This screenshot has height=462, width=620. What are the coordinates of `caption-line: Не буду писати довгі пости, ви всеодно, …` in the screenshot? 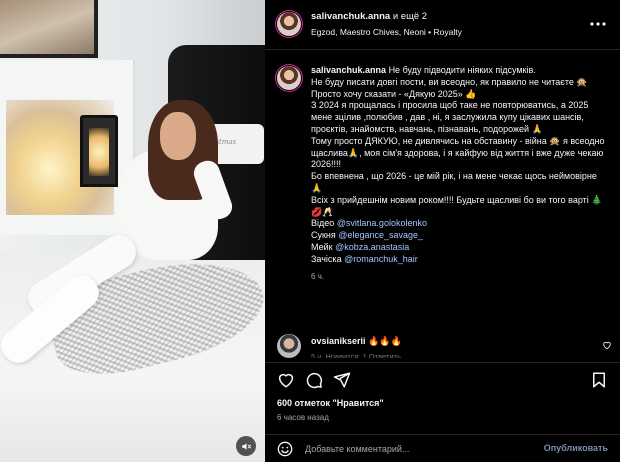 It's located at (449, 81).